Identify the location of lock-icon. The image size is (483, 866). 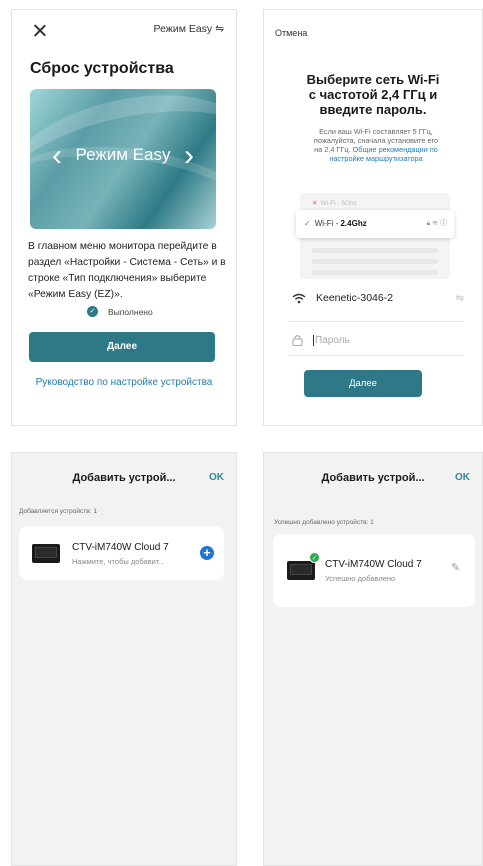
(297, 340).